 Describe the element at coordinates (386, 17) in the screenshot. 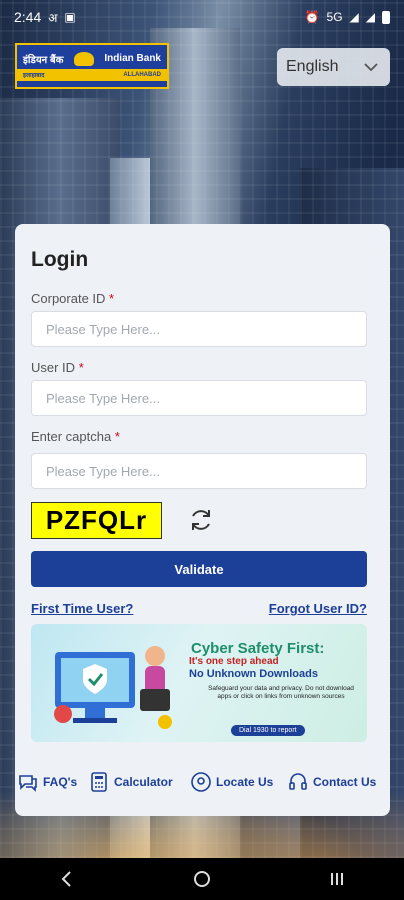

I see `battery-icon` at that location.